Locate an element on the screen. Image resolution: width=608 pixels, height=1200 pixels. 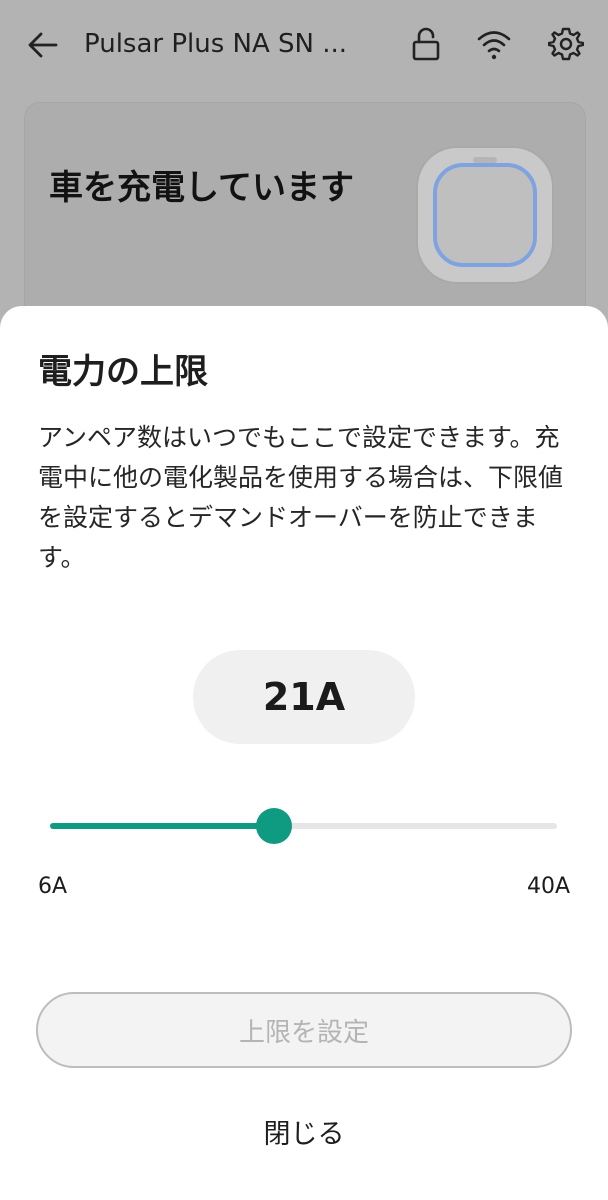
sheet-title: 電力の上限 is located at coordinates (123, 372).